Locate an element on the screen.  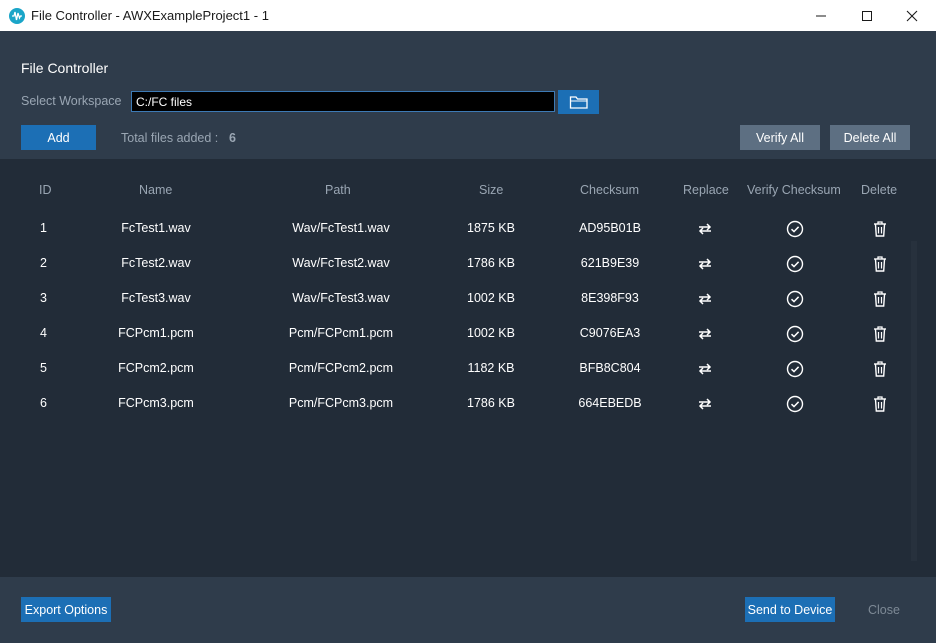
cell-name: FCPcm2.pcm is located at coordinates (156, 368).